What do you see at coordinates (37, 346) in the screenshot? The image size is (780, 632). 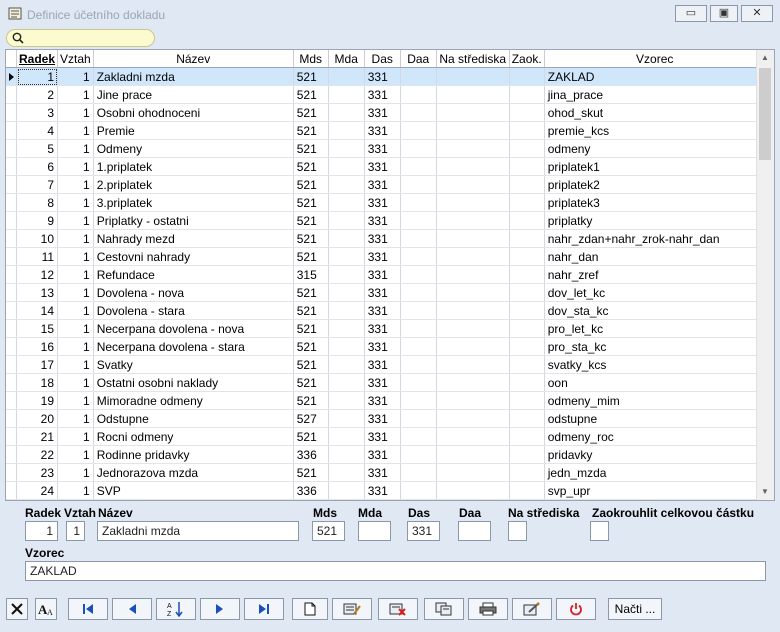 I see `cell-radek: 16` at bounding box center [37, 346].